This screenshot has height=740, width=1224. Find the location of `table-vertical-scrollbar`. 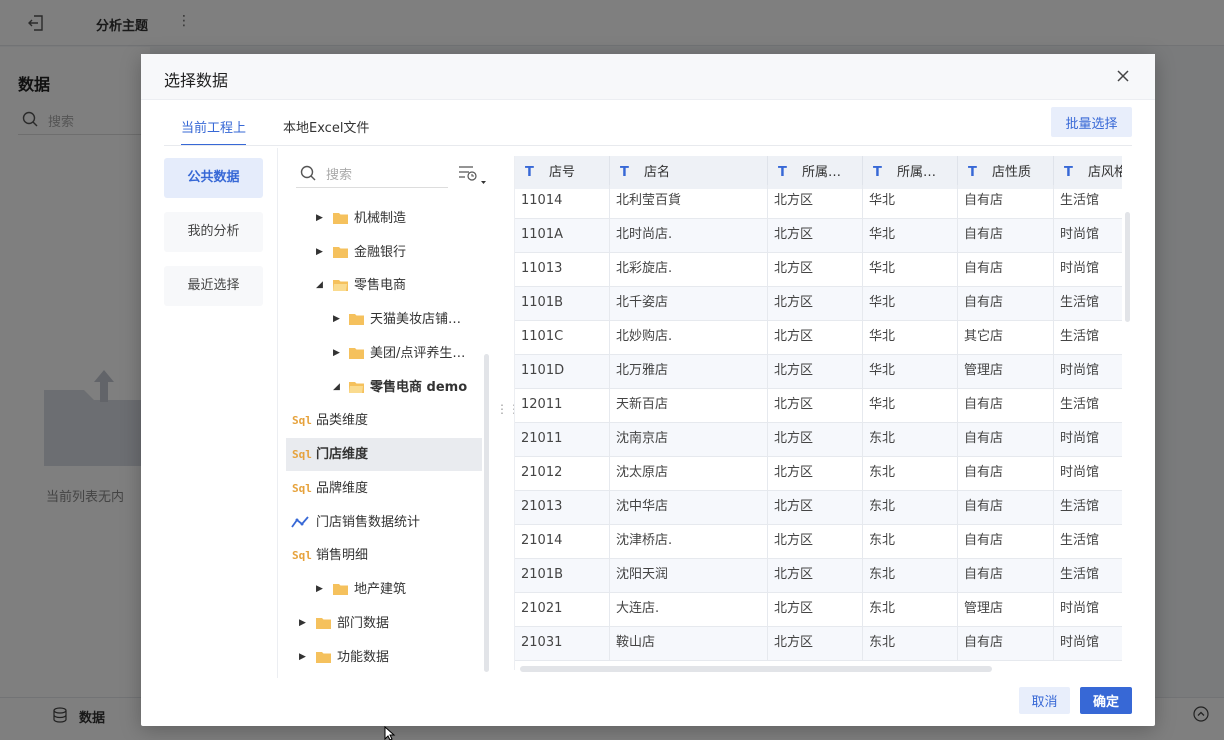

table-vertical-scrollbar is located at coordinates (1127, 267).